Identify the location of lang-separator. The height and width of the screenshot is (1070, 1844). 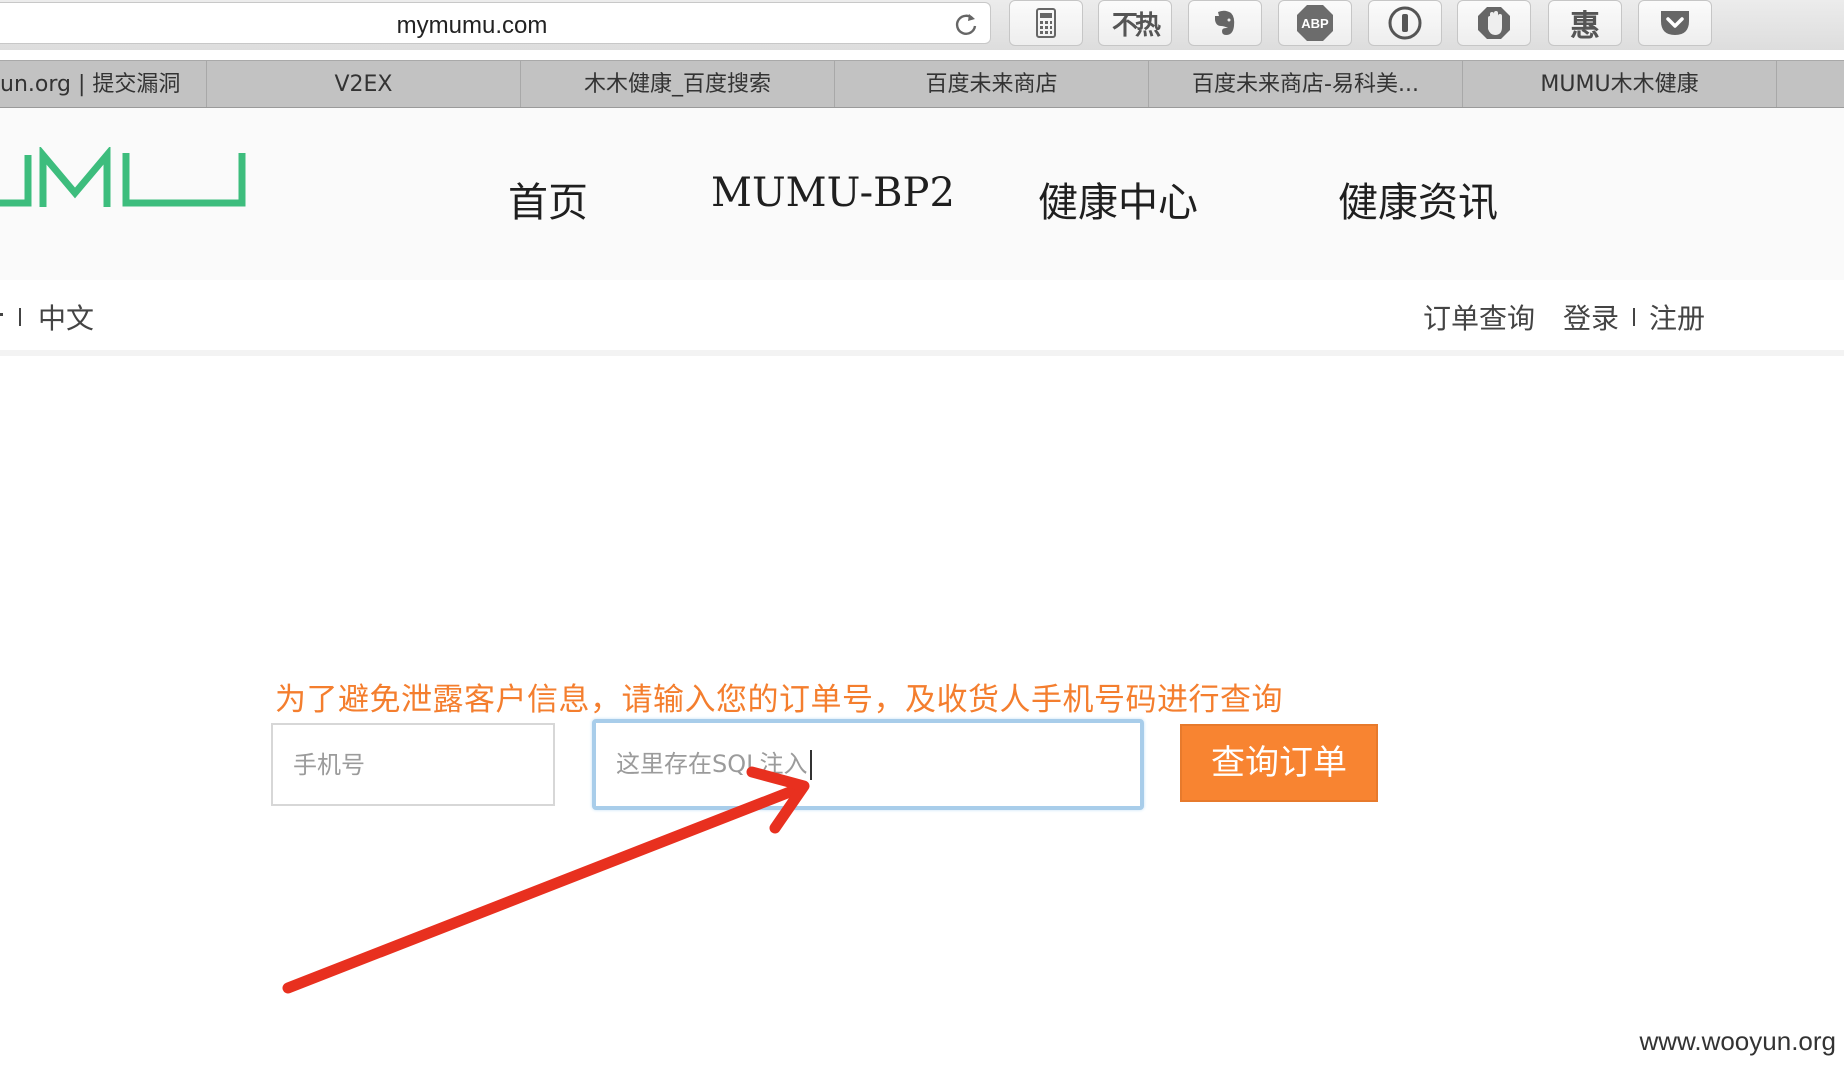
(20, 317).